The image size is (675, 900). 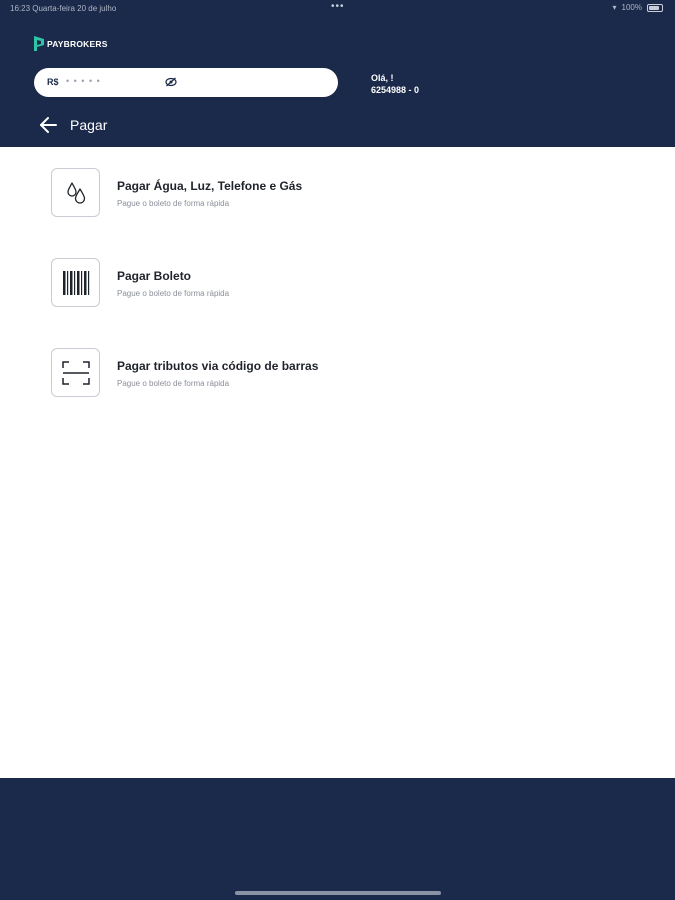 What do you see at coordinates (395, 84) in the screenshot?
I see `user-info: Olá, ! 6254988 - 0` at bounding box center [395, 84].